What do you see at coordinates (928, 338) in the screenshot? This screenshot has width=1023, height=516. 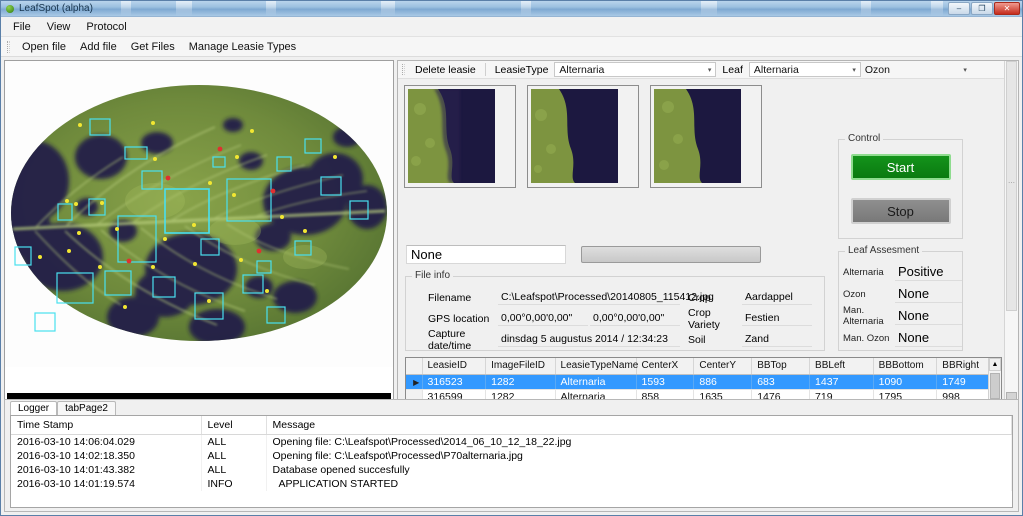 I see `man-ozon-value: None` at bounding box center [928, 338].